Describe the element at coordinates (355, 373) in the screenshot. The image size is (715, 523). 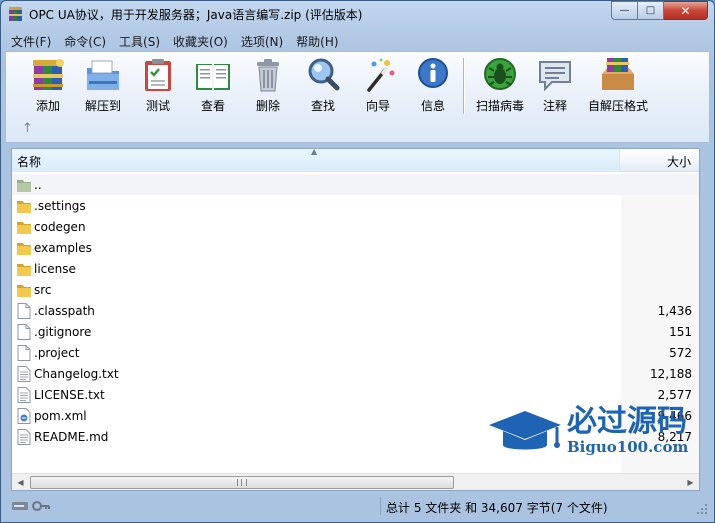
I see `list-row: Changelog.txt 12,188` at that location.